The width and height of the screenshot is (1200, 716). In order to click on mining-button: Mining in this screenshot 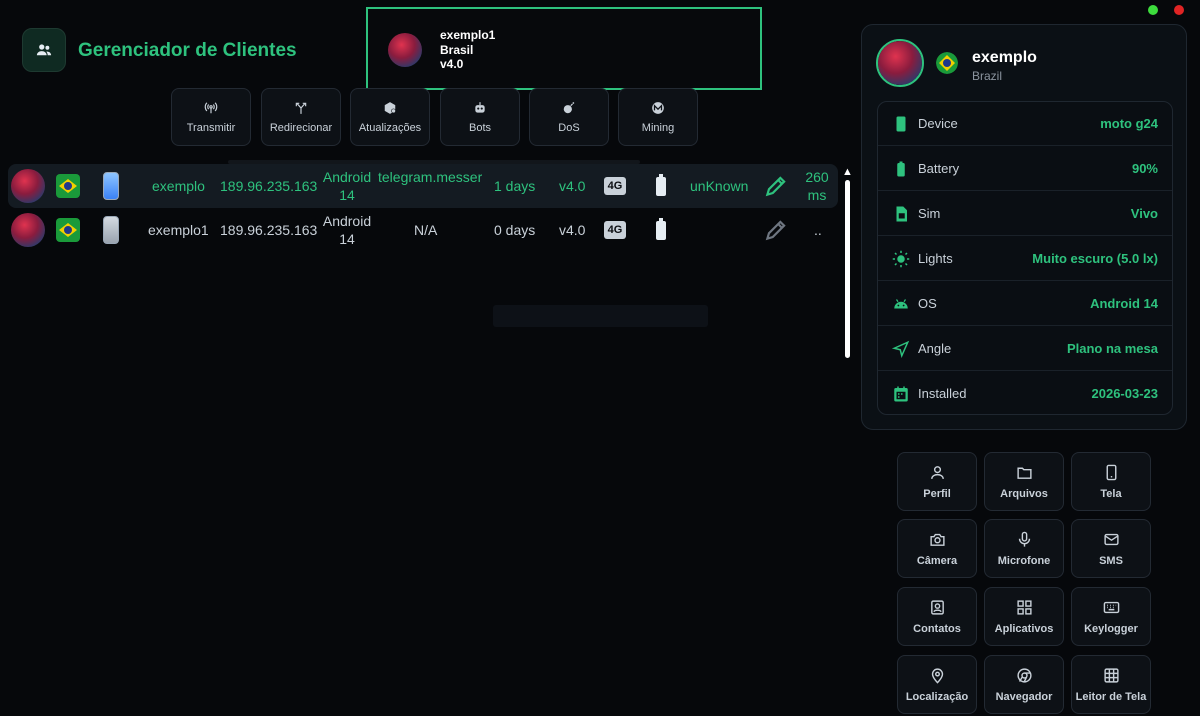, I will do `click(658, 117)`.